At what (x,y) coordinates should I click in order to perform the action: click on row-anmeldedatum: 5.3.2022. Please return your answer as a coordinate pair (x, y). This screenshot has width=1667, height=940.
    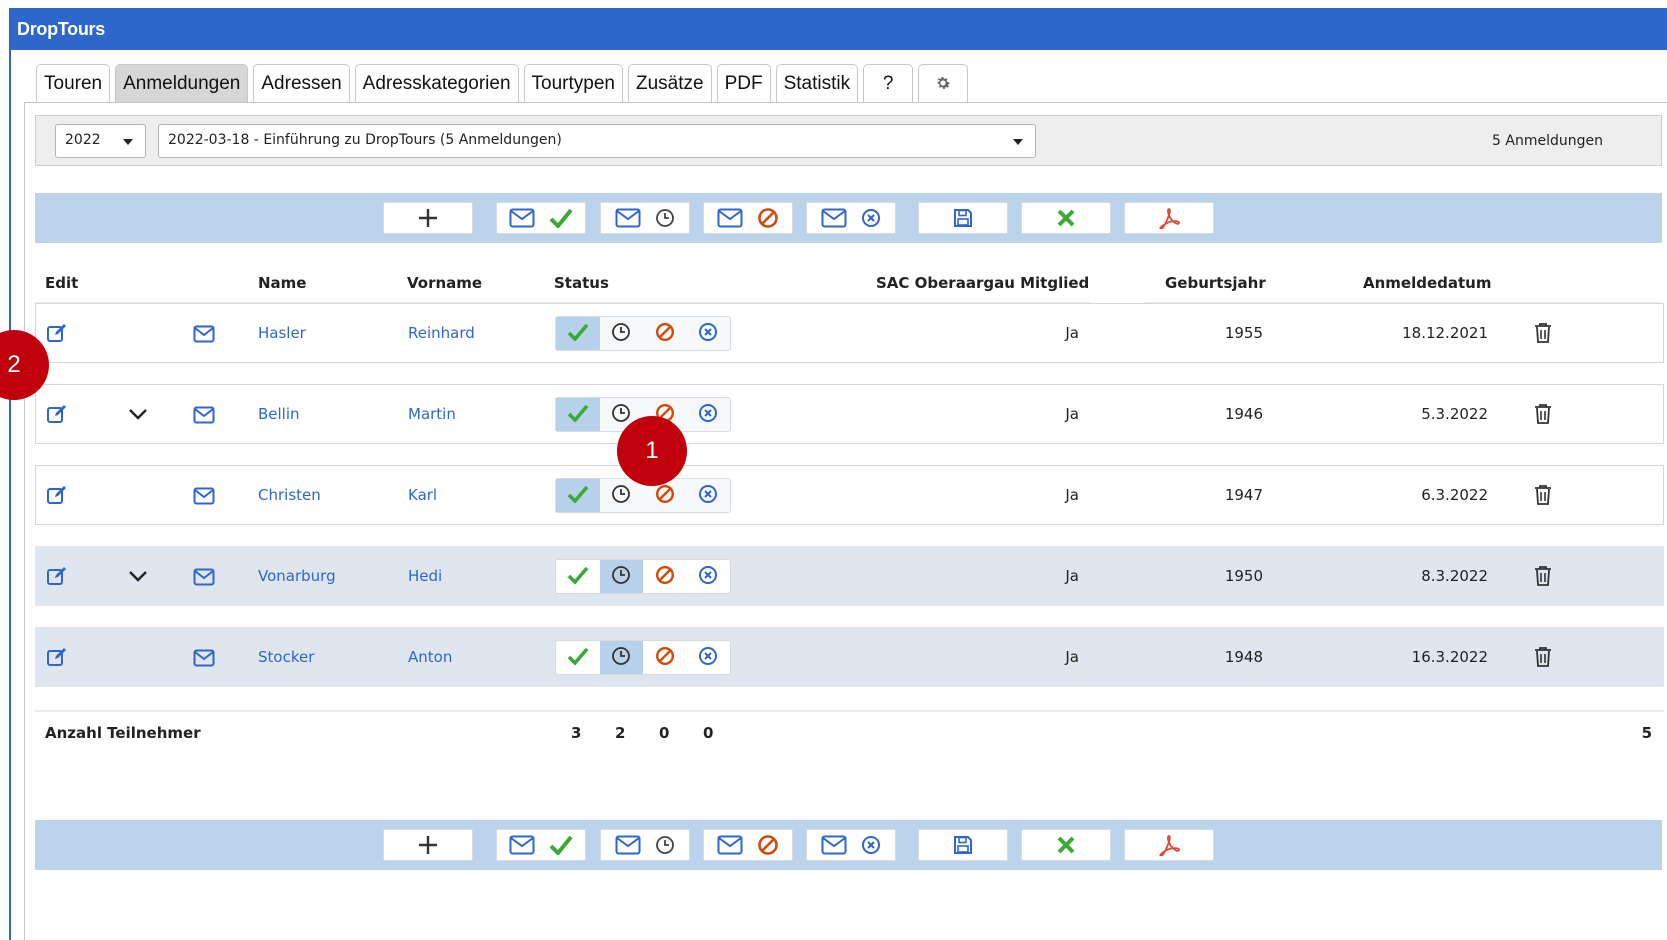
    Looking at the image, I should click on (1454, 414).